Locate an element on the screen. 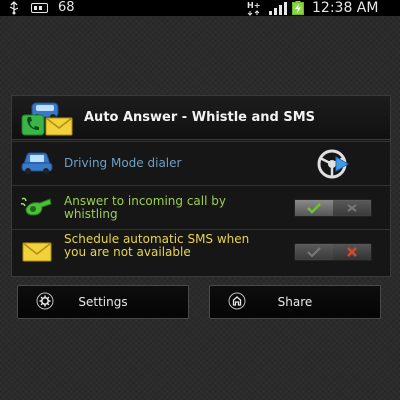 This screenshot has width=400, height=400. sd-card-icon is located at coordinates (39, 8).